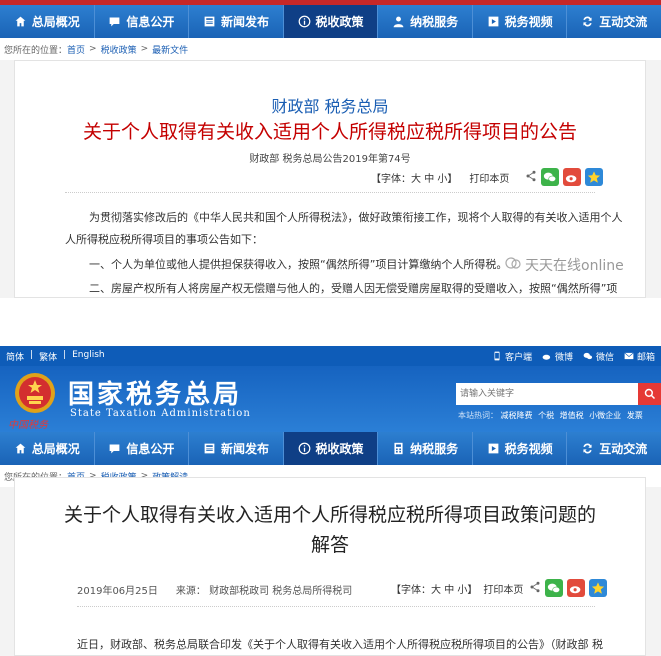  Describe the element at coordinates (119, 49) in the screenshot. I see `breadcrumb-tax-policy: 税收政策` at that location.